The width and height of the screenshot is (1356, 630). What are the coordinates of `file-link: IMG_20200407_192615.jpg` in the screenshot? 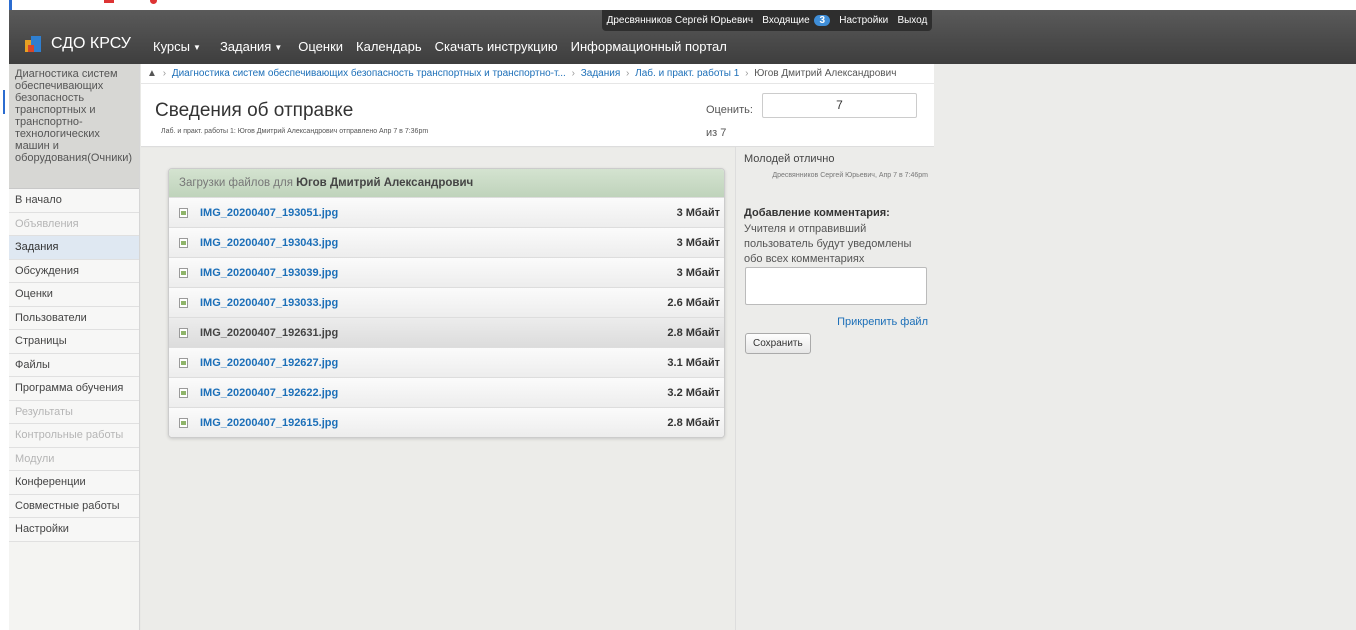 It's located at (433, 423).